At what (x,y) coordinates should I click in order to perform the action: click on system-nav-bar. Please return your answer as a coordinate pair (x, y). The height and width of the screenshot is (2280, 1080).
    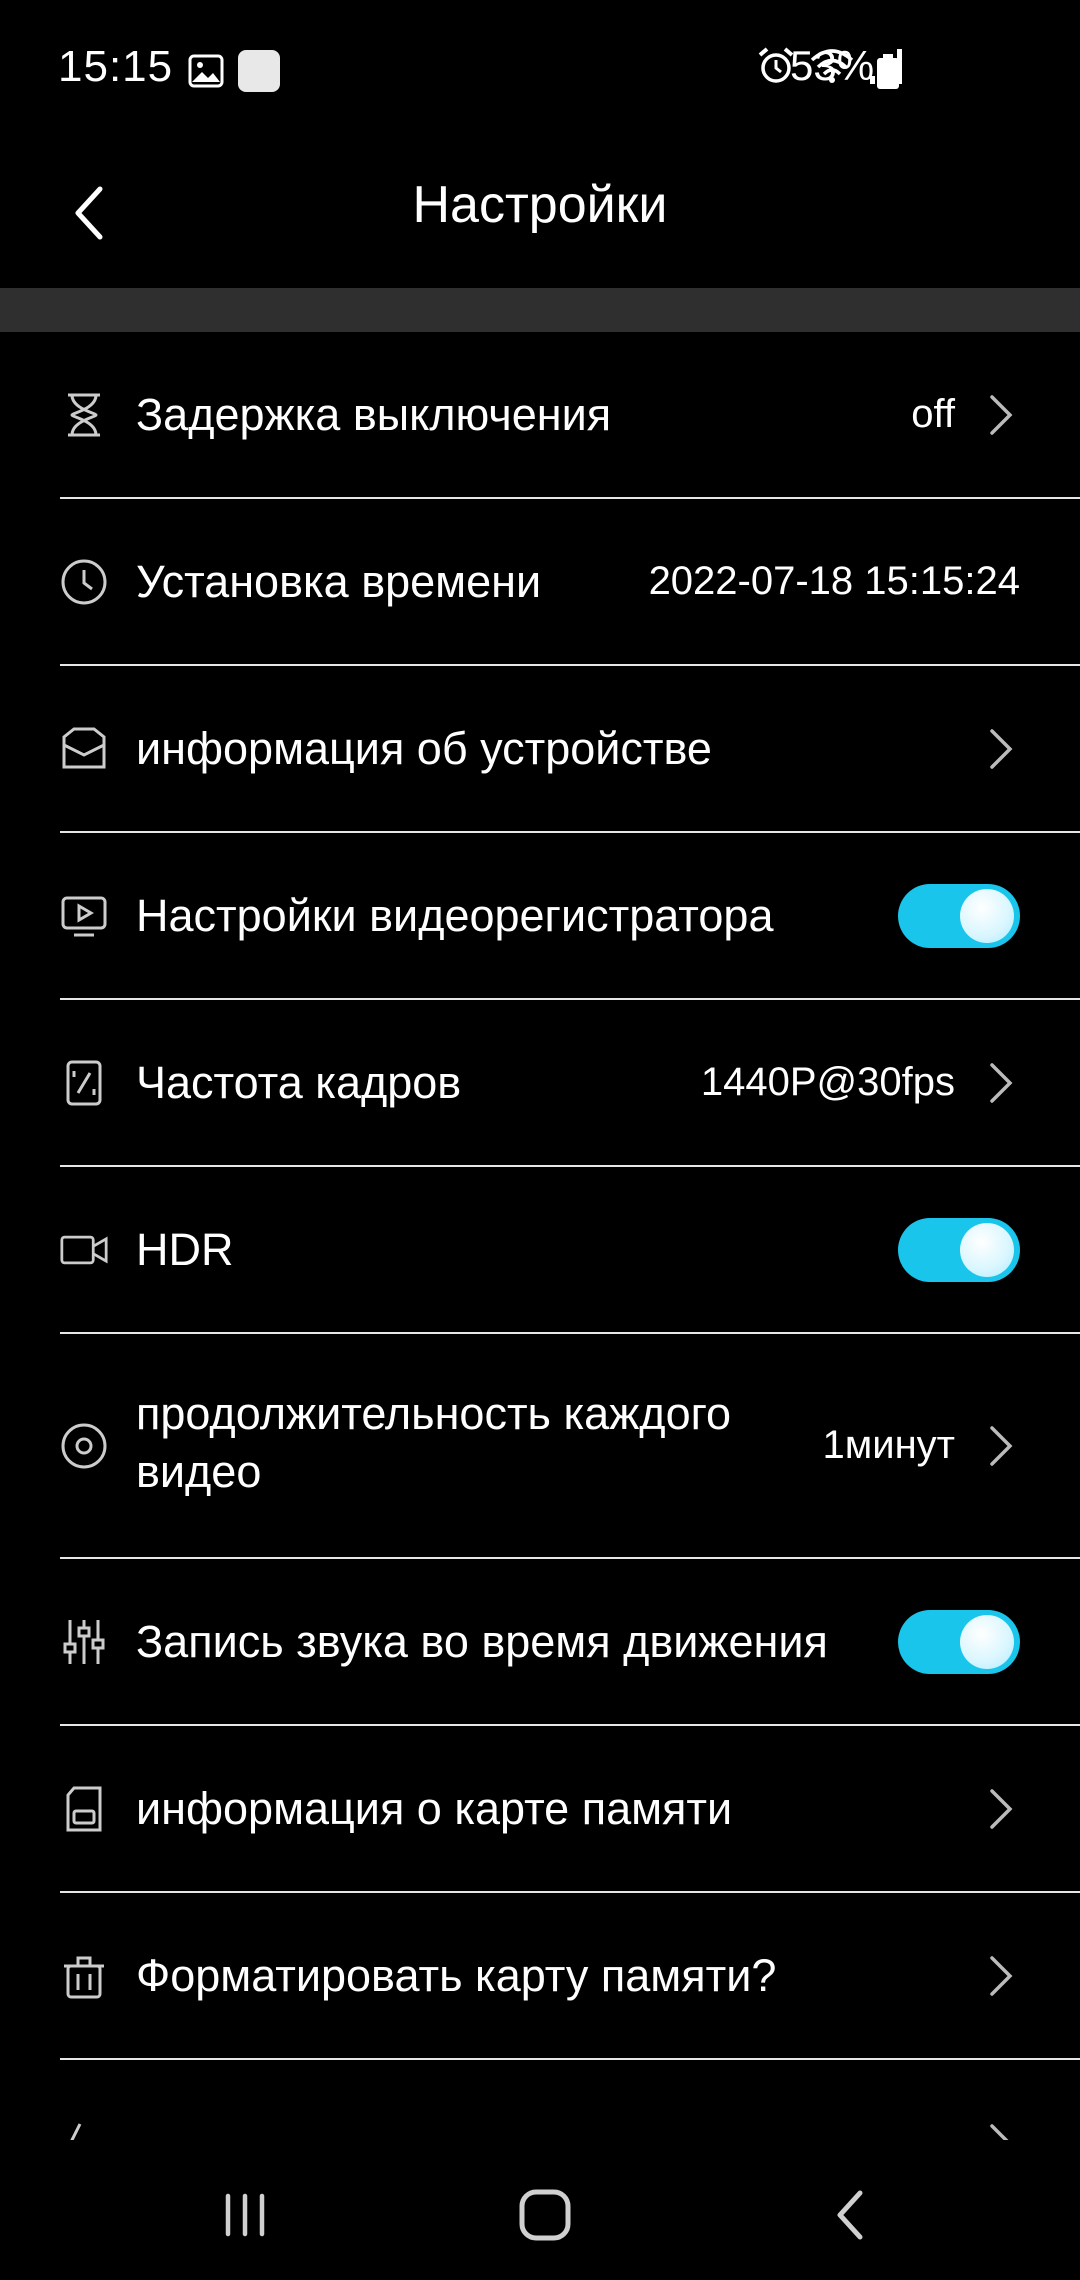
    Looking at the image, I should click on (540, 2210).